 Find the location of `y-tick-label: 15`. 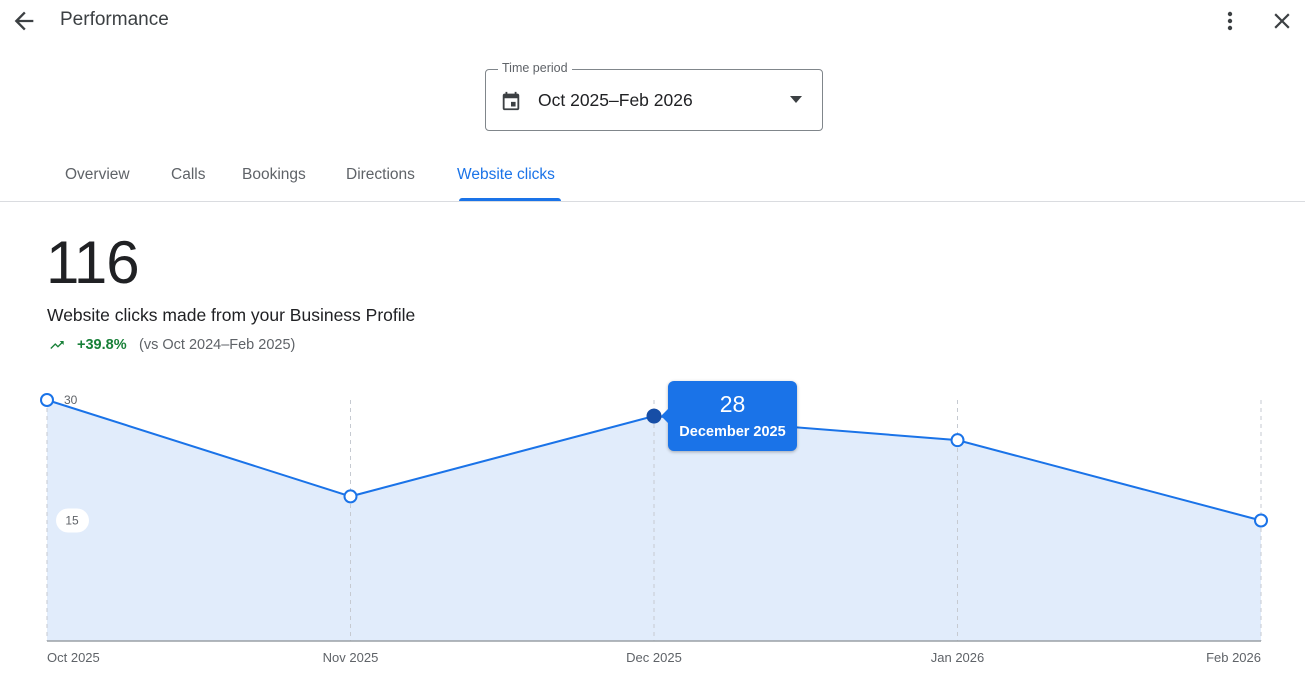

y-tick-label: 15 is located at coordinates (72, 521).